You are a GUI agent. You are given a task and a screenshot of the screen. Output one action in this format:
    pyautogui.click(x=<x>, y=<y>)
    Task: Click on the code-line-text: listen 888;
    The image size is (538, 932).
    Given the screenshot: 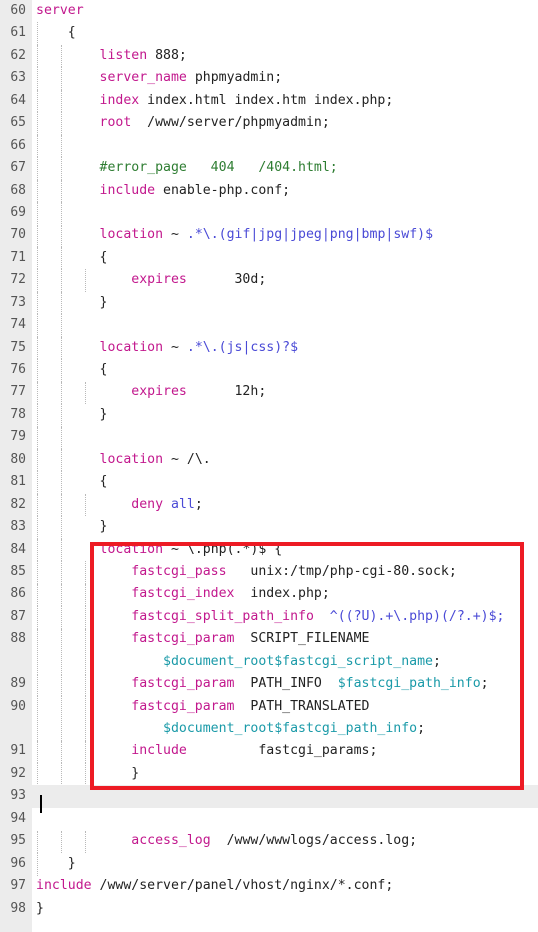 What is the action you would take?
    pyautogui.click(x=111, y=56)
    